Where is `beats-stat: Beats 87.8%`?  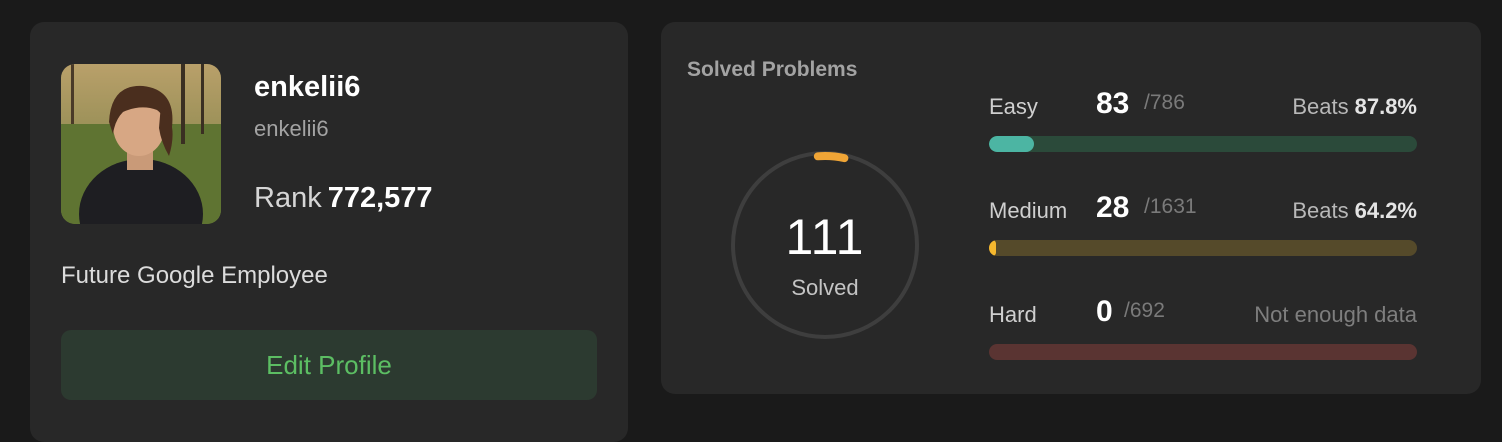 beats-stat: Beats 87.8% is located at coordinates (1354, 107).